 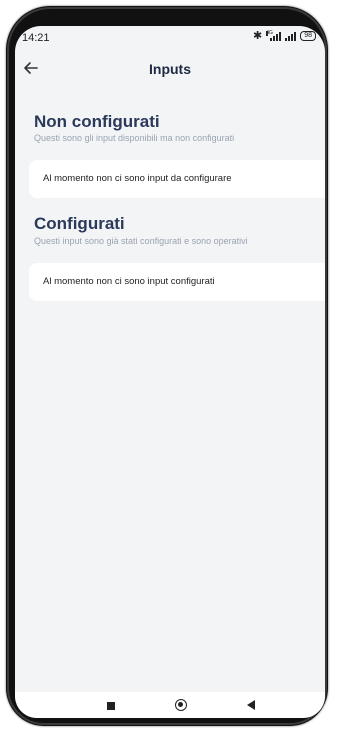 I want to click on section-title-configurati: Configurati, so click(x=79, y=223).